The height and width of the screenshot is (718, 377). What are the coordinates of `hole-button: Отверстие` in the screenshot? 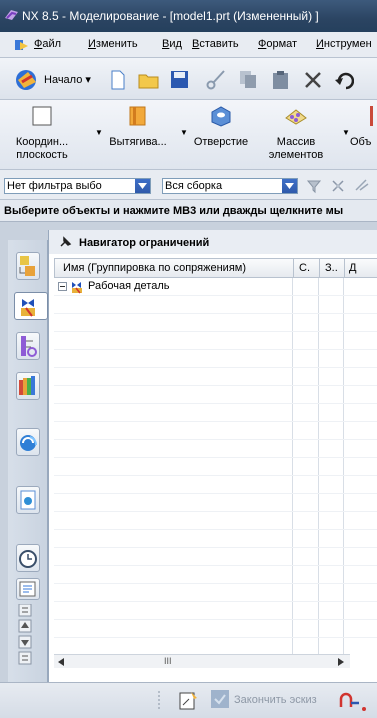 It's located at (221, 126).